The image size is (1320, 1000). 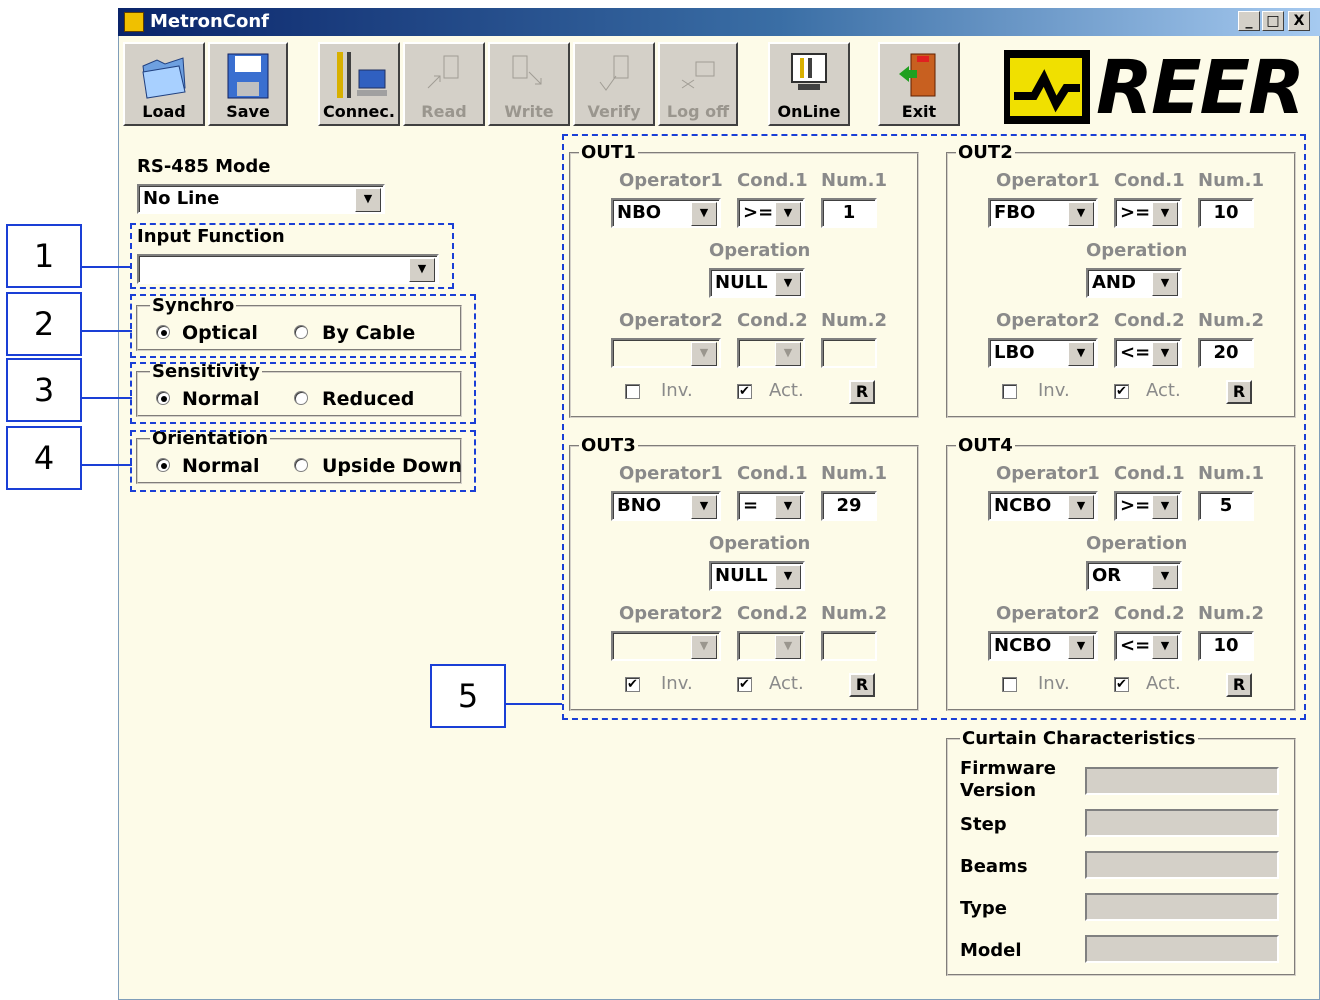 What do you see at coordinates (771, 646) in the screenshot?
I see `out3-cond2-select: ▼` at bounding box center [771, 646].